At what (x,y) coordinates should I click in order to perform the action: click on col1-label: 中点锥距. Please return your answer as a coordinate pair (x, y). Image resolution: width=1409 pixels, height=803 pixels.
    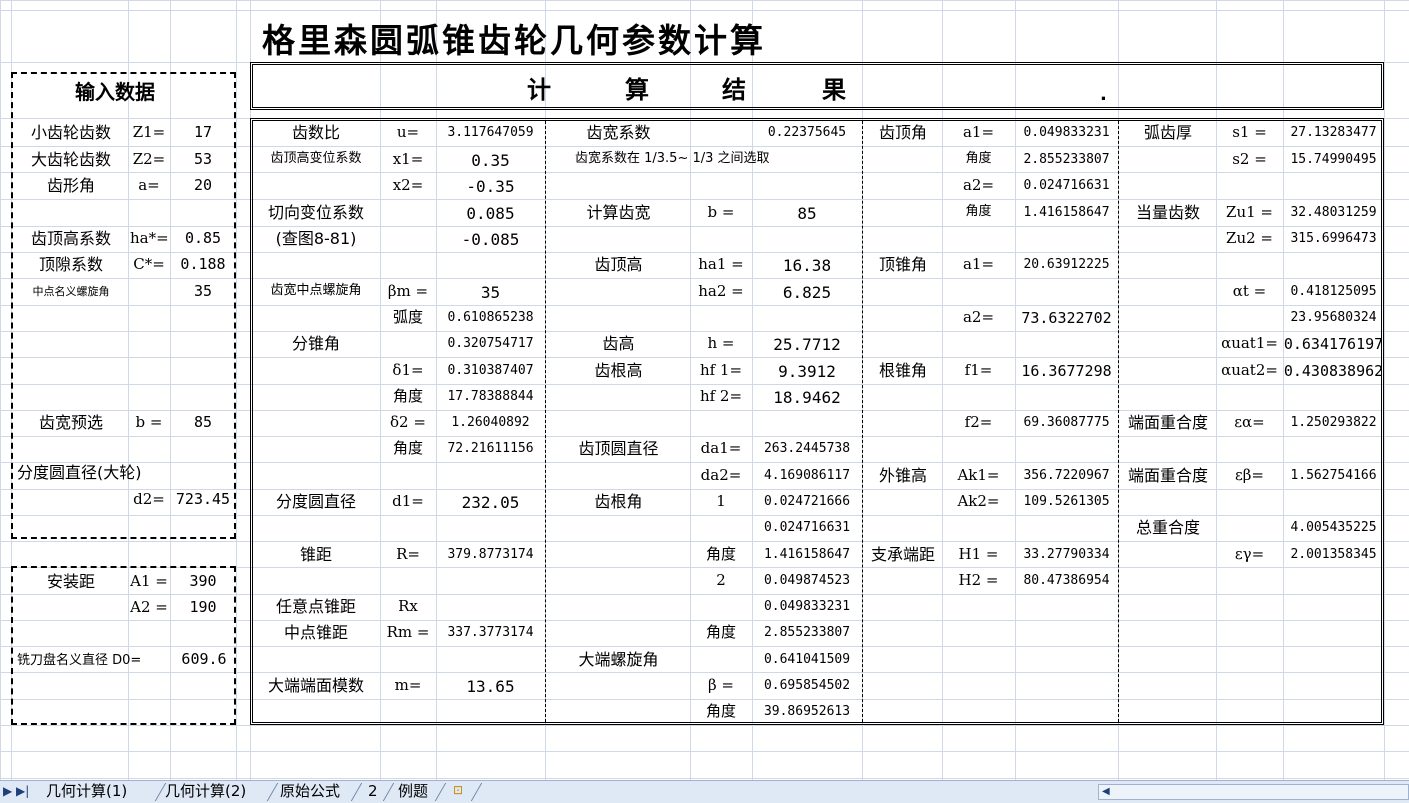
    Looking at the image, I should click on (315, 632).